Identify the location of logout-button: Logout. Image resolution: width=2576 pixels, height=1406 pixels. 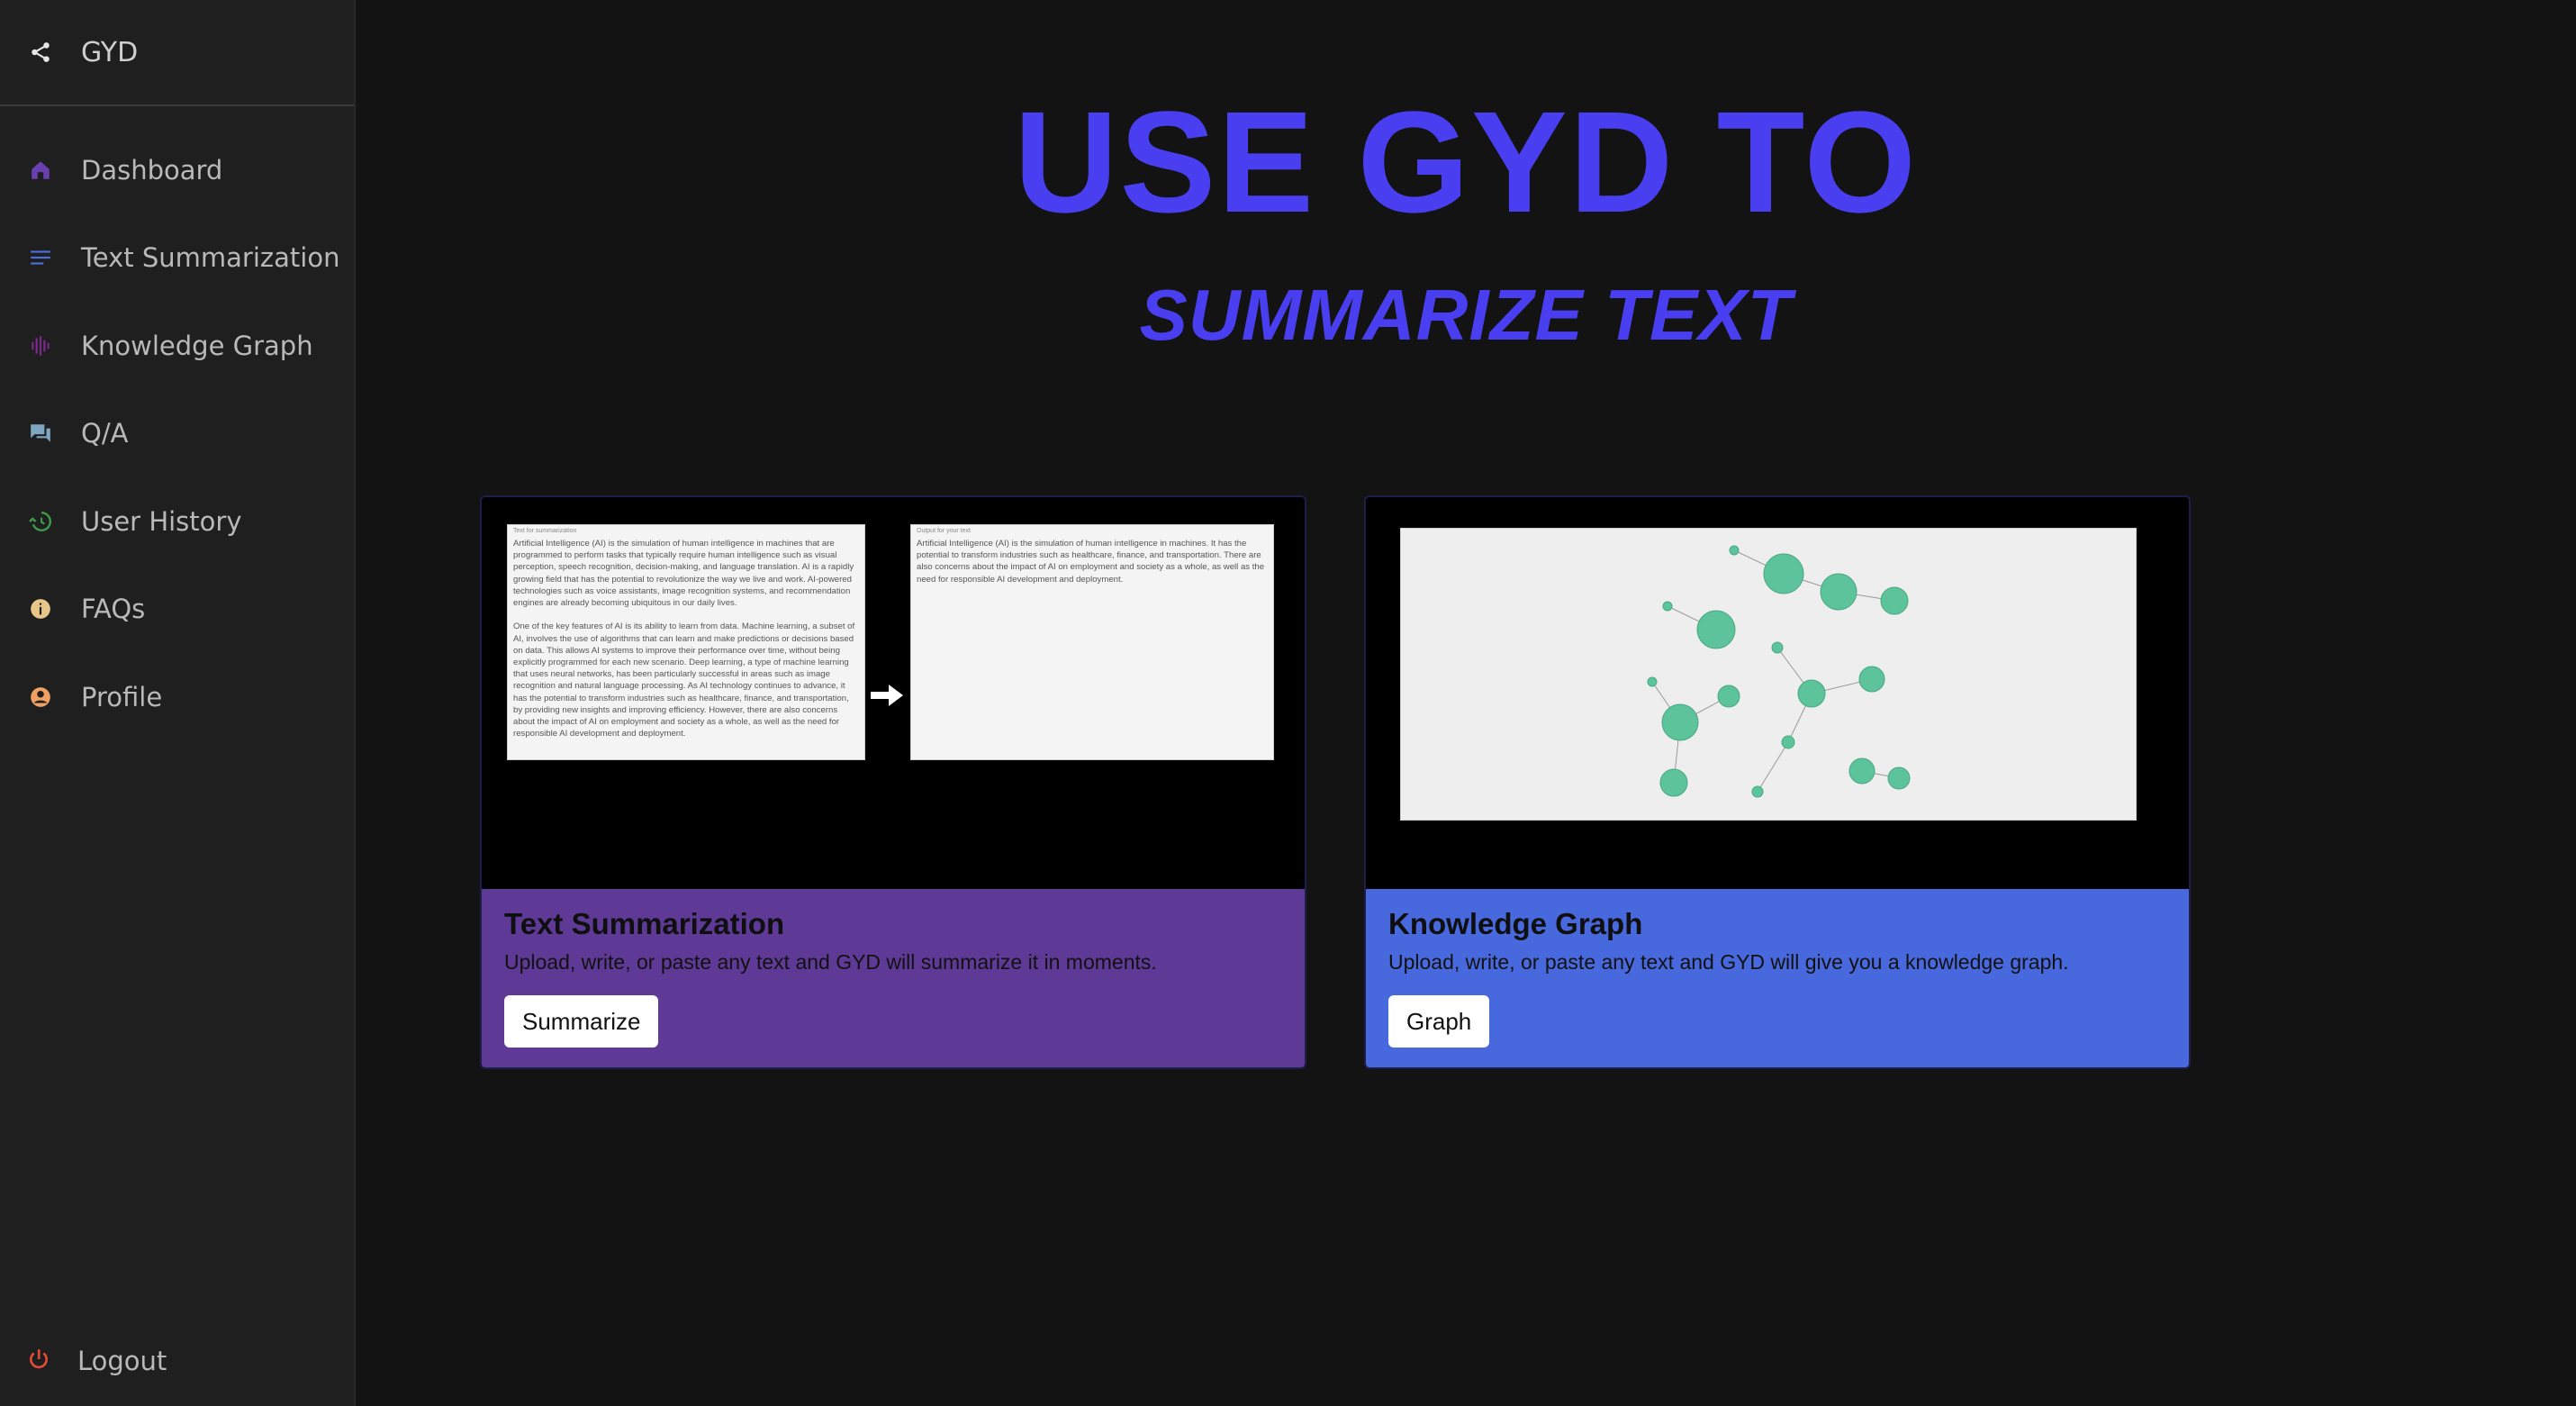
(177, 1361).